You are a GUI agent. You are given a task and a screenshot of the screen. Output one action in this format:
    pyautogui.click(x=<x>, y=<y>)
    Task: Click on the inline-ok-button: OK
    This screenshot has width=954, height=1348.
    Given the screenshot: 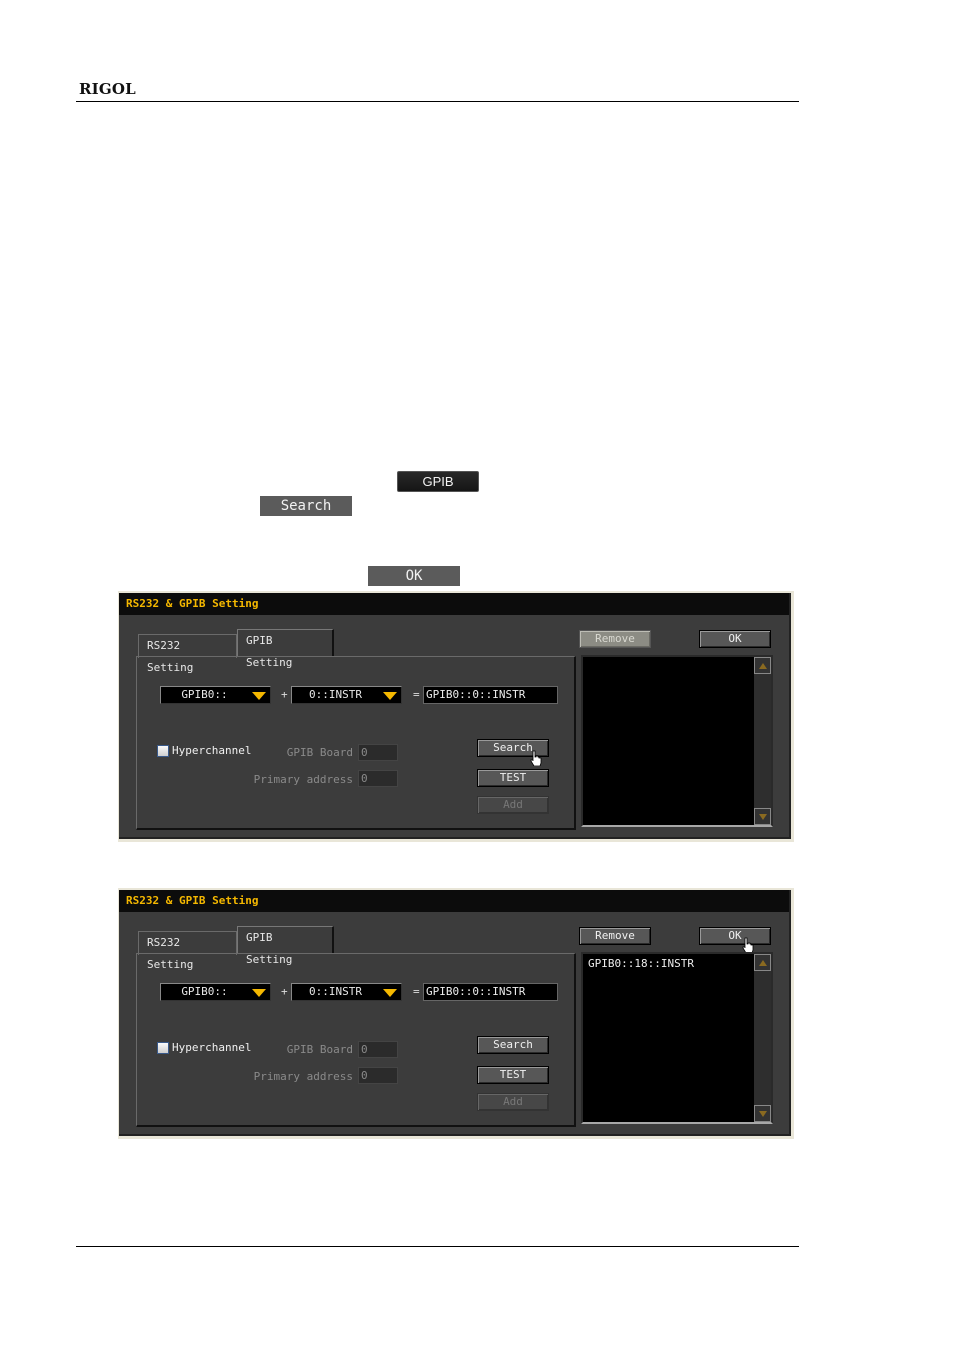 What is the action you would take?
    pyautogui.click(x=414, y=576)
    